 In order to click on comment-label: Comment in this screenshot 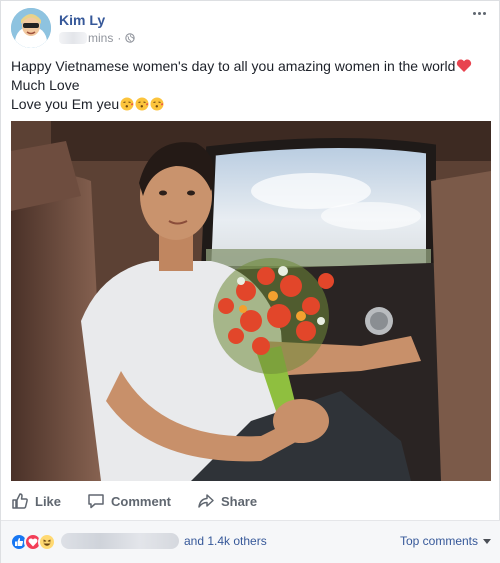, I will do `click(141, 501)`.